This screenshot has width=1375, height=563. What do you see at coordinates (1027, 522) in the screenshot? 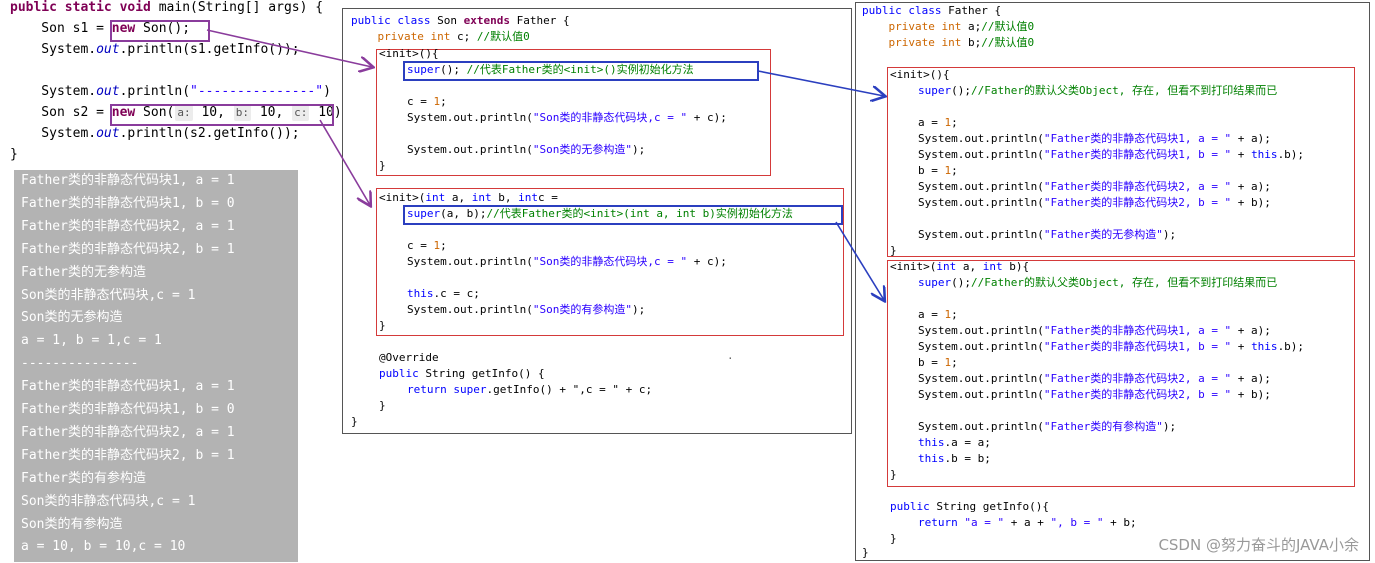
I see `father-getinfo-return: return "a = " + a + ", b = " + b;` at bounding box center [1027, 522].